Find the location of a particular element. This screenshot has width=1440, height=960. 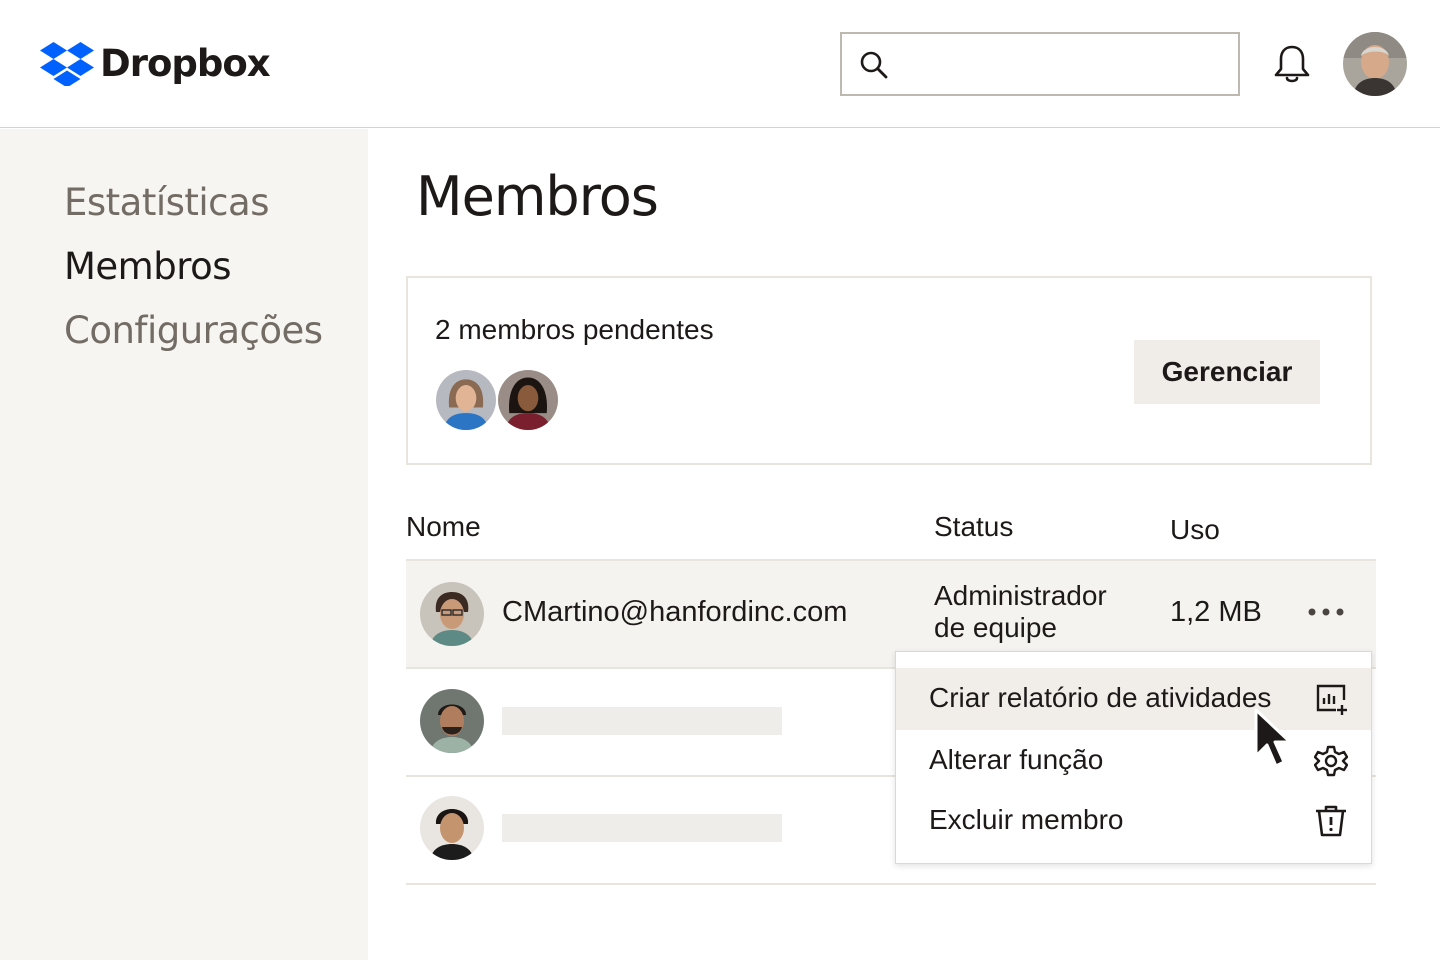

search-box is located at coordinates (1040, 64).